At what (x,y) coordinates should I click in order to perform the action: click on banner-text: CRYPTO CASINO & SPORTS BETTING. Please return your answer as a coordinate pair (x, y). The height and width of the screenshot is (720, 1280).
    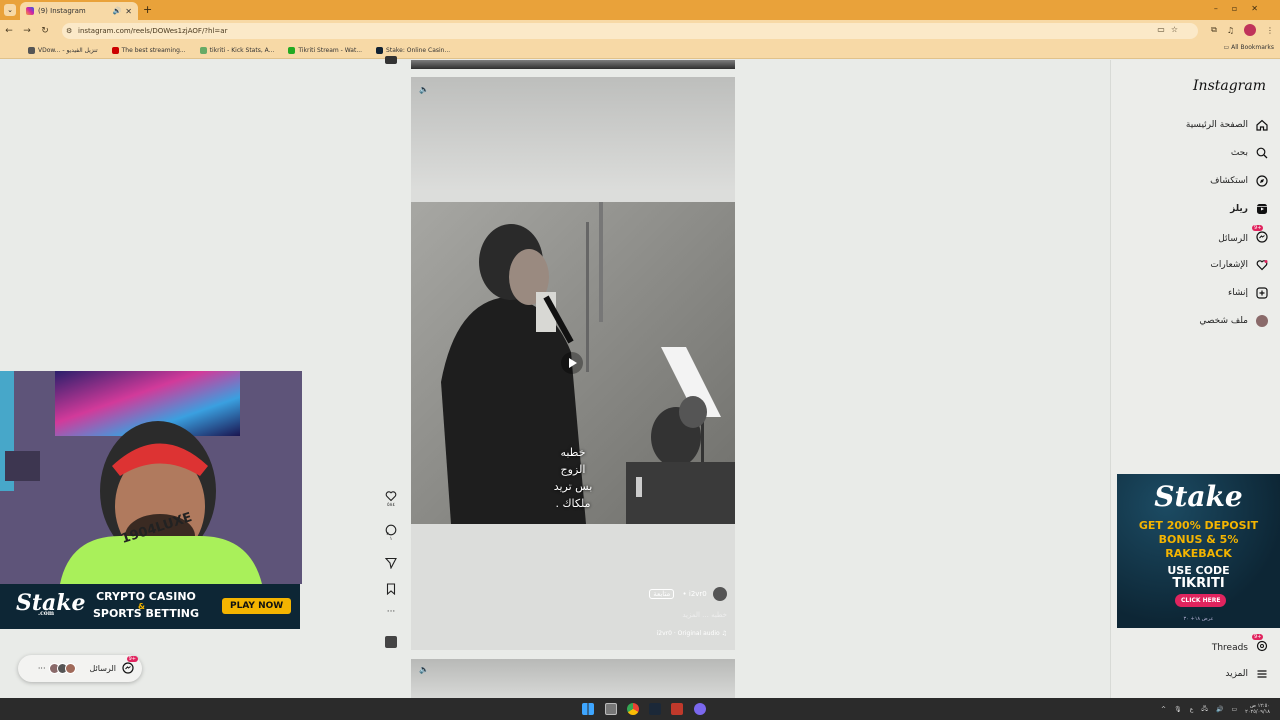
    Looking at the image, I should click on (146, 605).